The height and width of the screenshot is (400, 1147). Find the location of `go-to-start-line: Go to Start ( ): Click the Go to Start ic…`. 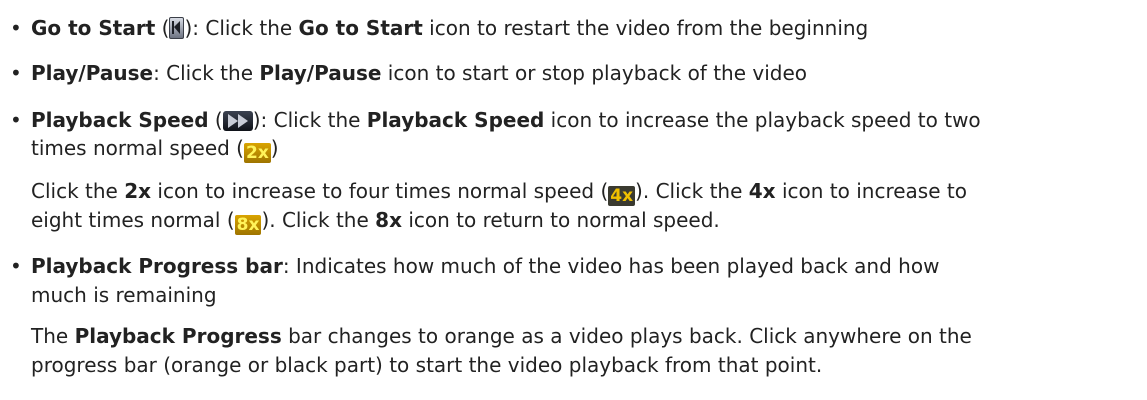

go-to-start-line: Go to Start ( ): Click the Go to Start ic… is located at coordinates (449, 28).